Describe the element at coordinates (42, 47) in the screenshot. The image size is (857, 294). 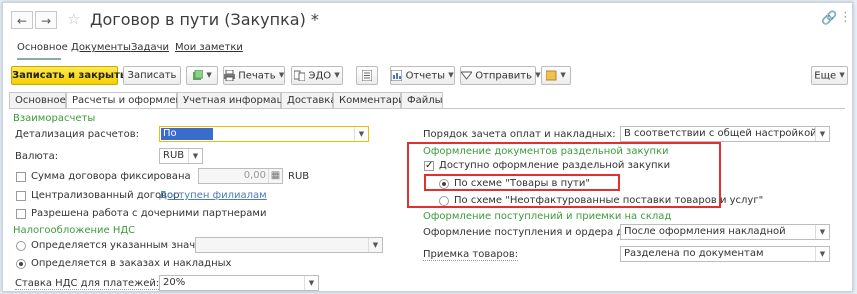
I see `nav-tab-main: Основное` at that location.